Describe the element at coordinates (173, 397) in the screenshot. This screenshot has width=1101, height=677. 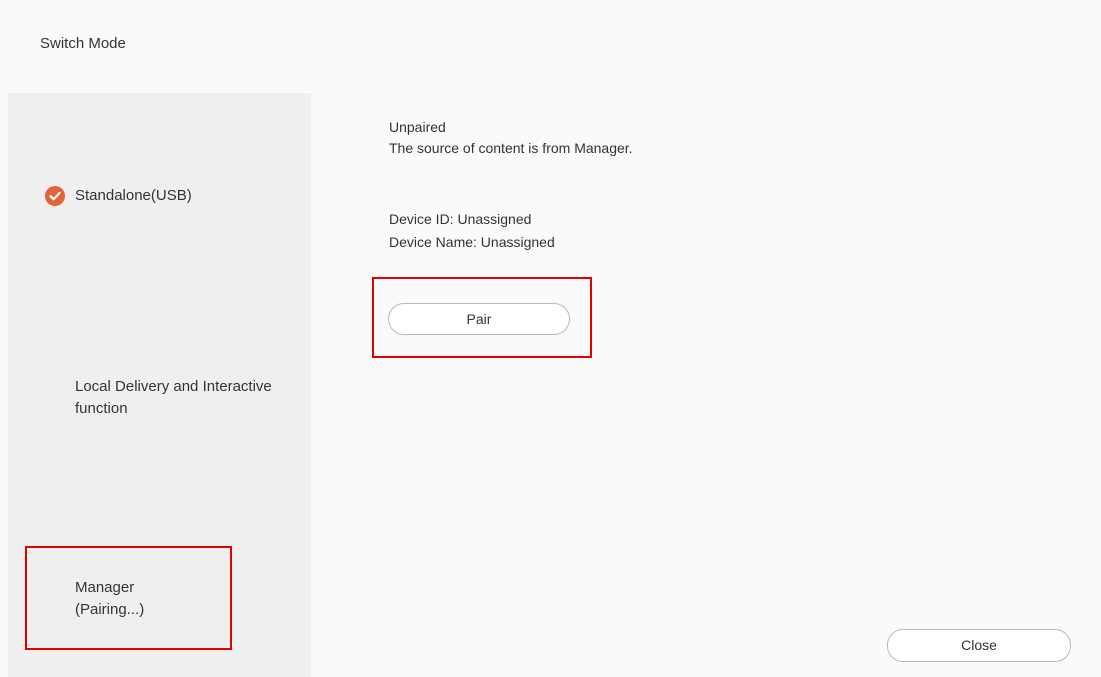
I see `mode-item-label: Local Delivery and Interactive function` at that location.